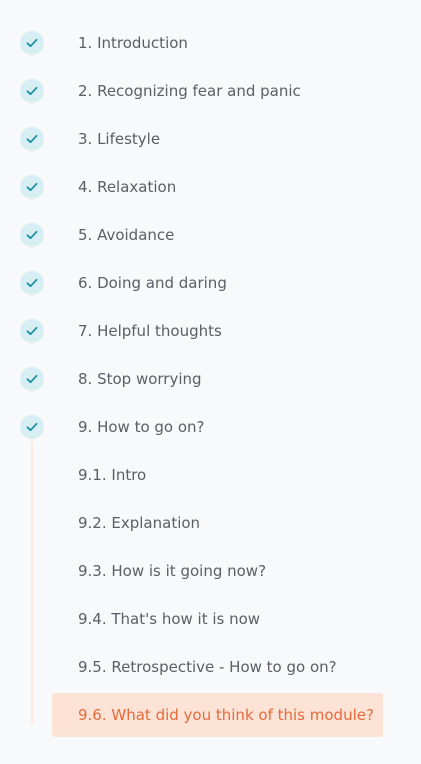 The height and width of the screenshot is (764, 421). I want to click on module-label: 1. Introduction, so click(133, 43).